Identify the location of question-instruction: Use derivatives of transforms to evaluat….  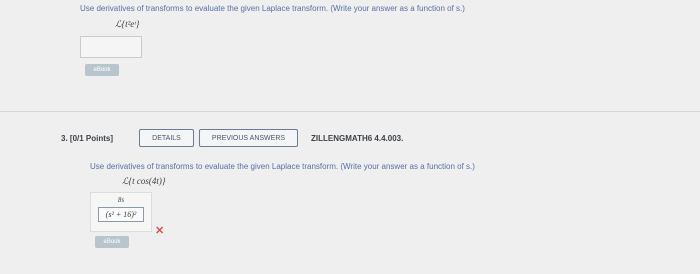
(282, 166).